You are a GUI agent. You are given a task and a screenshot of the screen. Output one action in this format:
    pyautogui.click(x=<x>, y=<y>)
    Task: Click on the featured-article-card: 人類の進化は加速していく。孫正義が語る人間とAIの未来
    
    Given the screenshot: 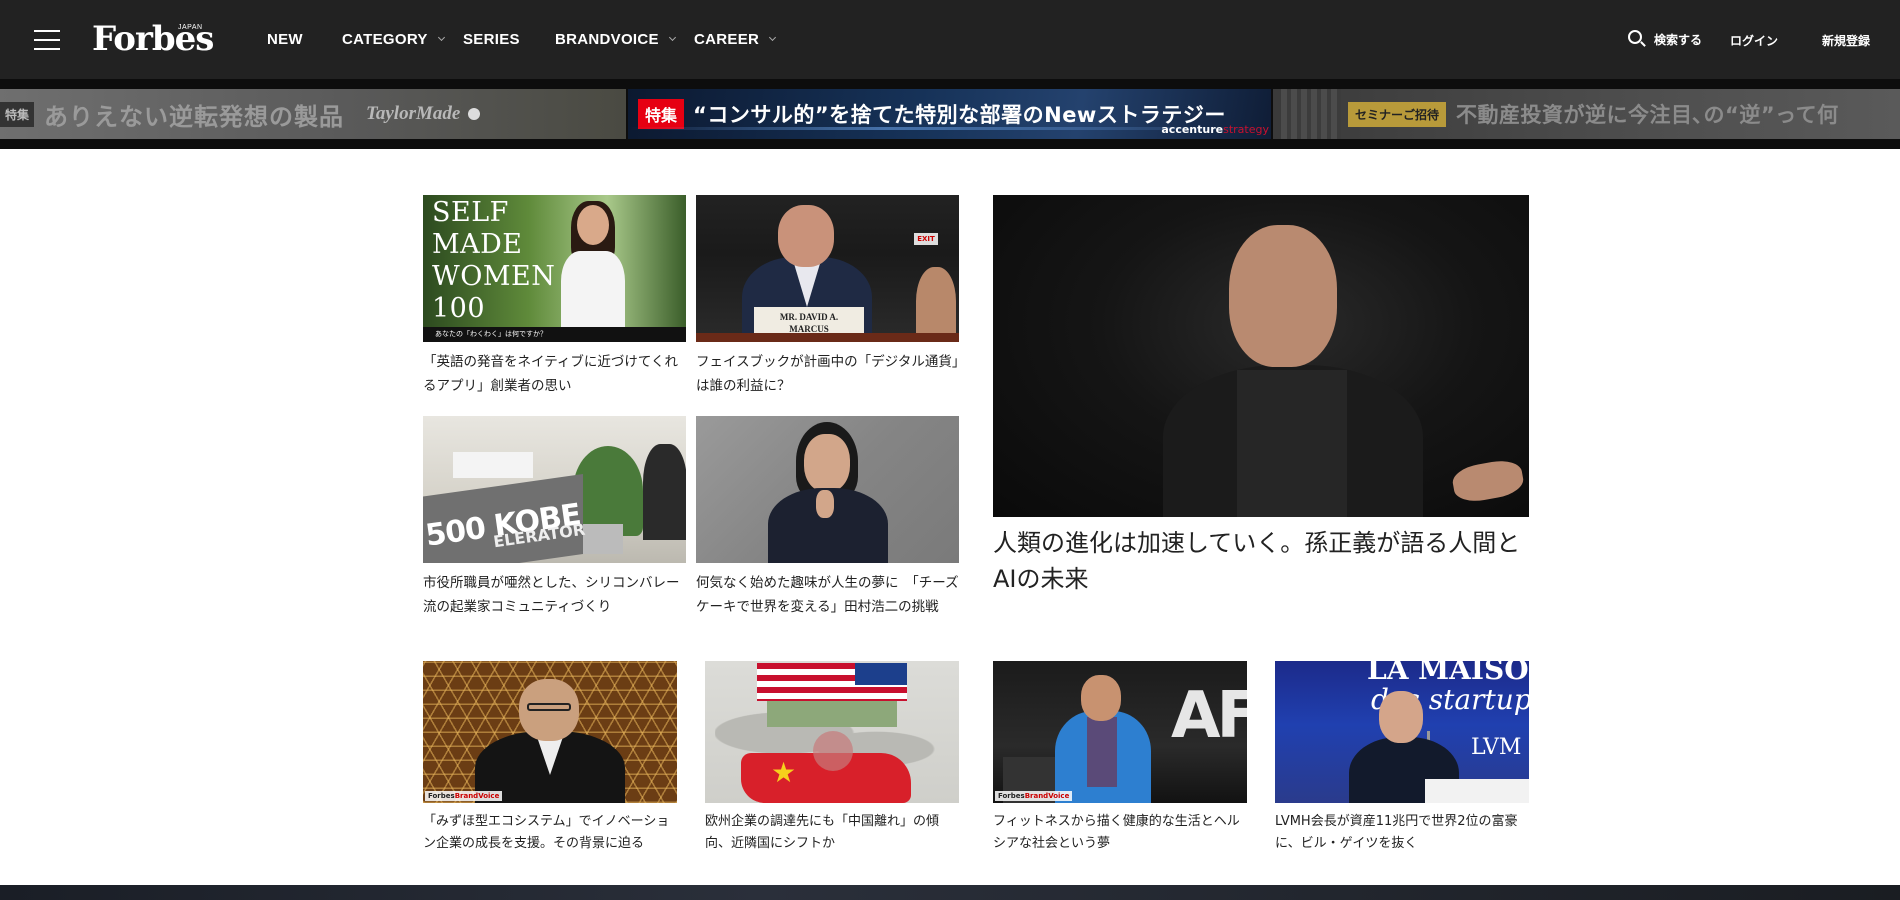 What is the action you would take?
    pyautogui.click(x=1261, y=400)
    